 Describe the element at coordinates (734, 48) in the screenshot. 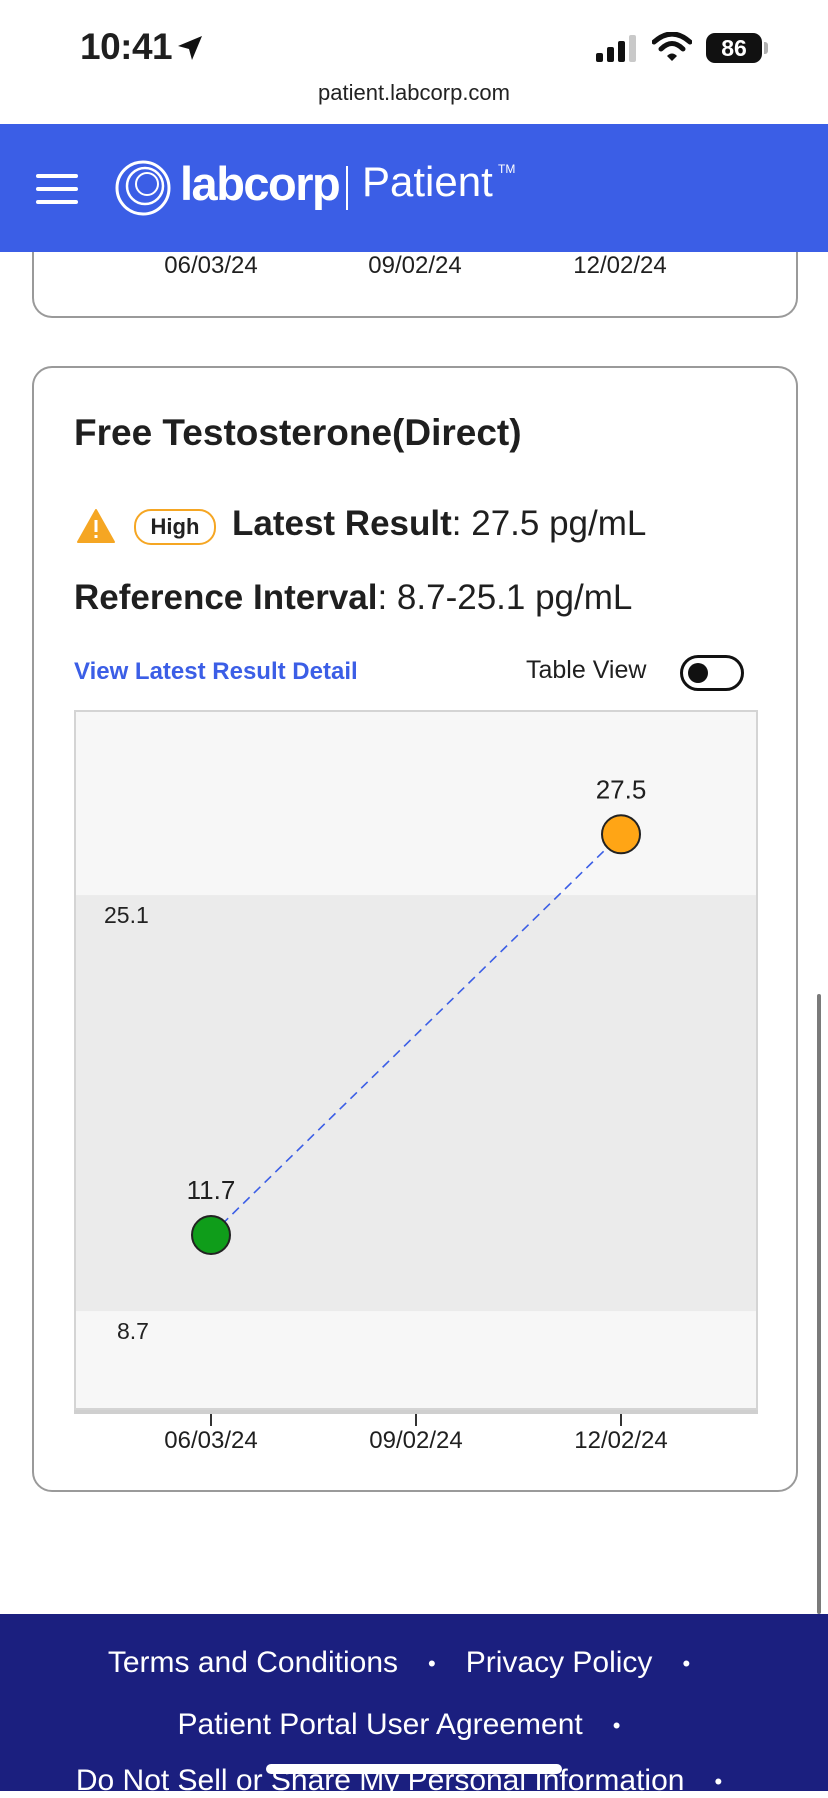

I see `battery-indicator: 86` at that location.